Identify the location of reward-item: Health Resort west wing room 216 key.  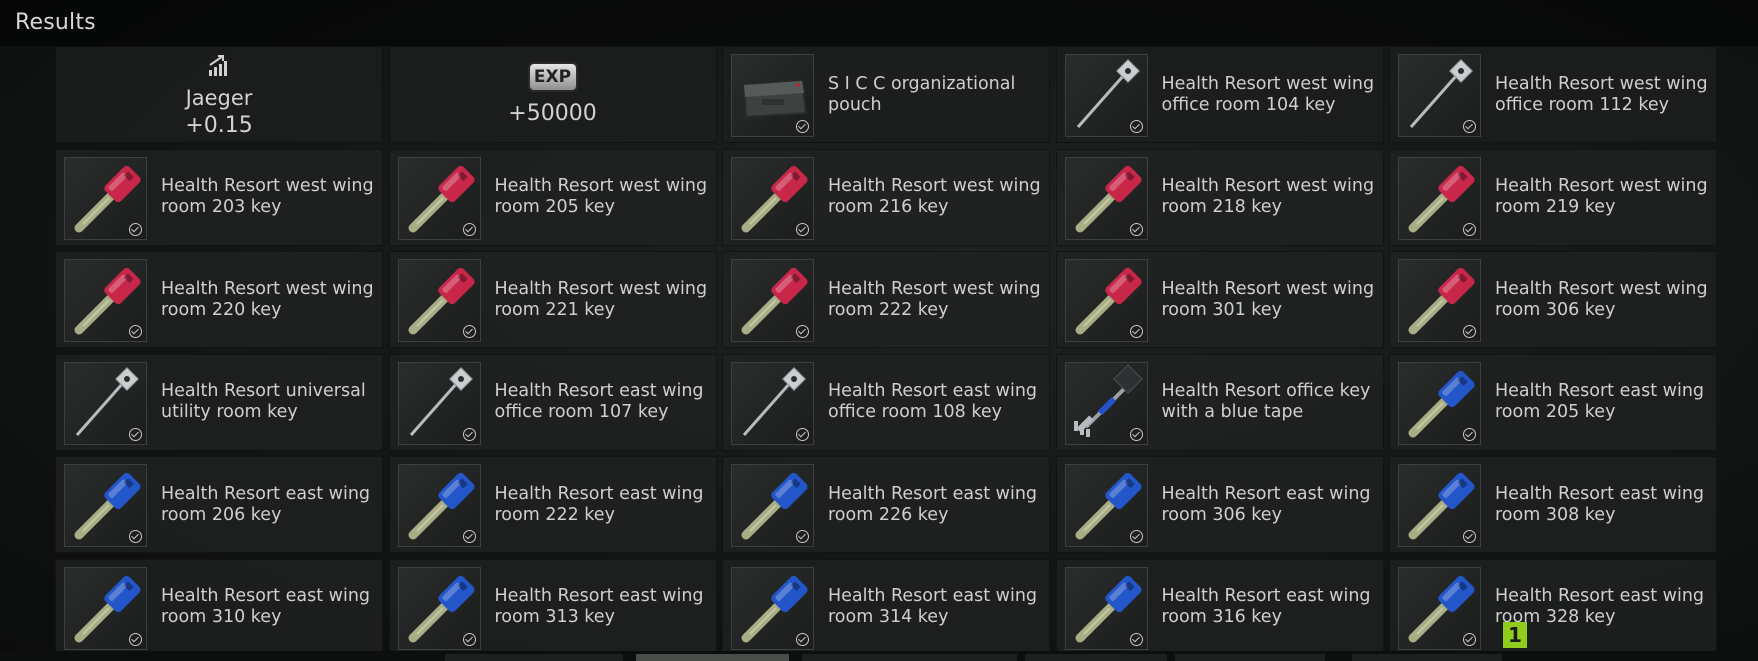
(886, 197).